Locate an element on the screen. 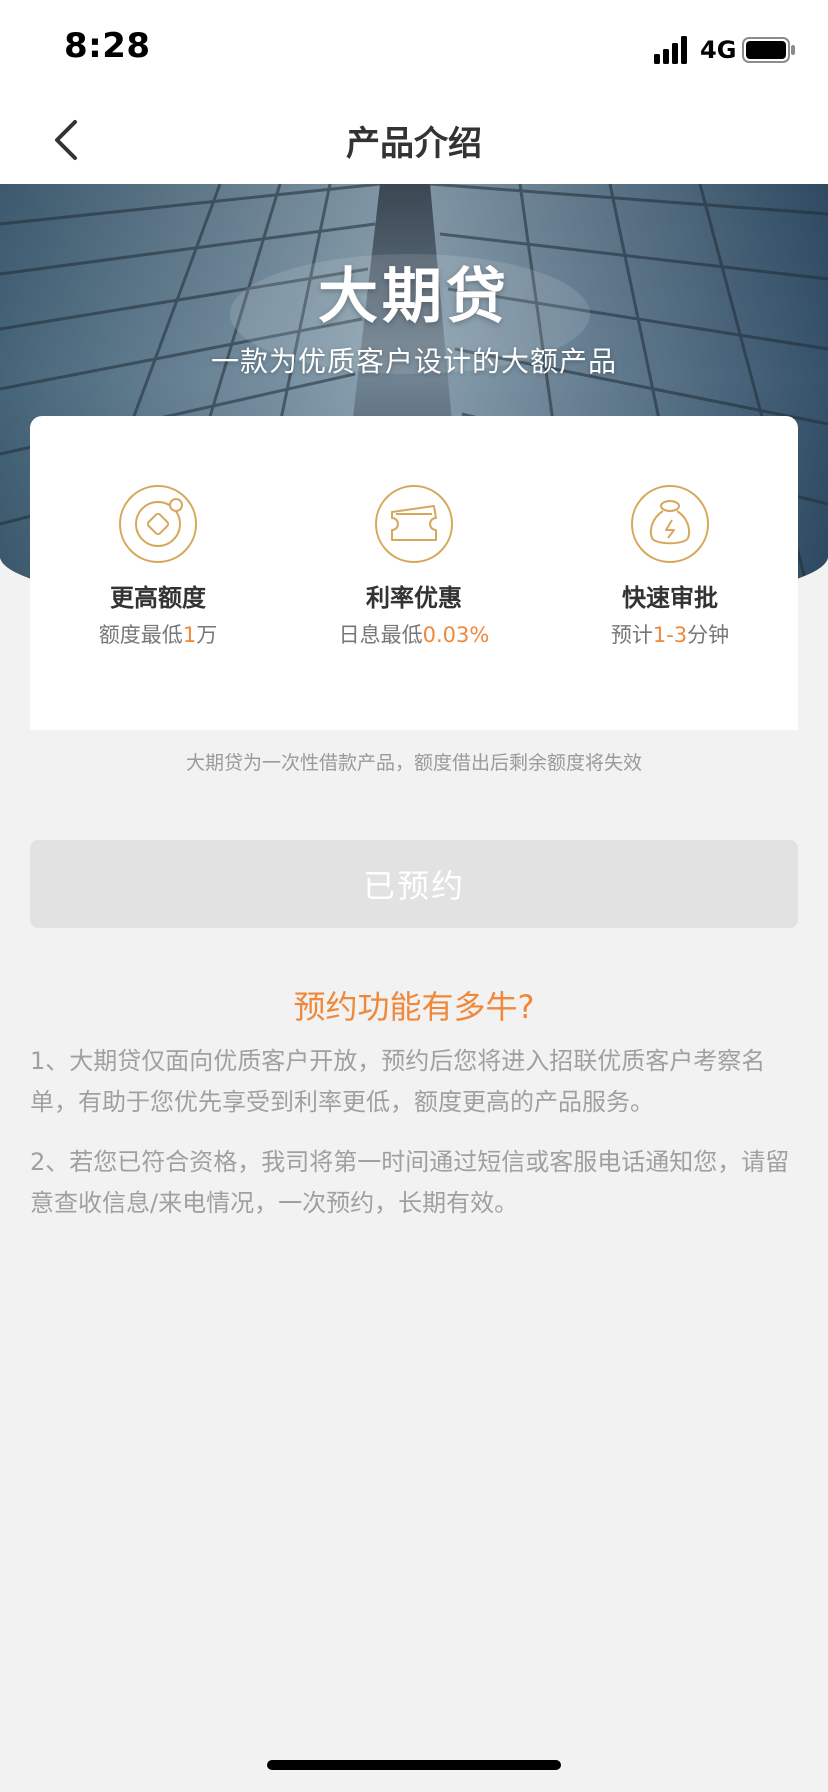 This screenshot has width=828, height=1792. reserve-button: 已预约 is located at coordinates (414, 884).